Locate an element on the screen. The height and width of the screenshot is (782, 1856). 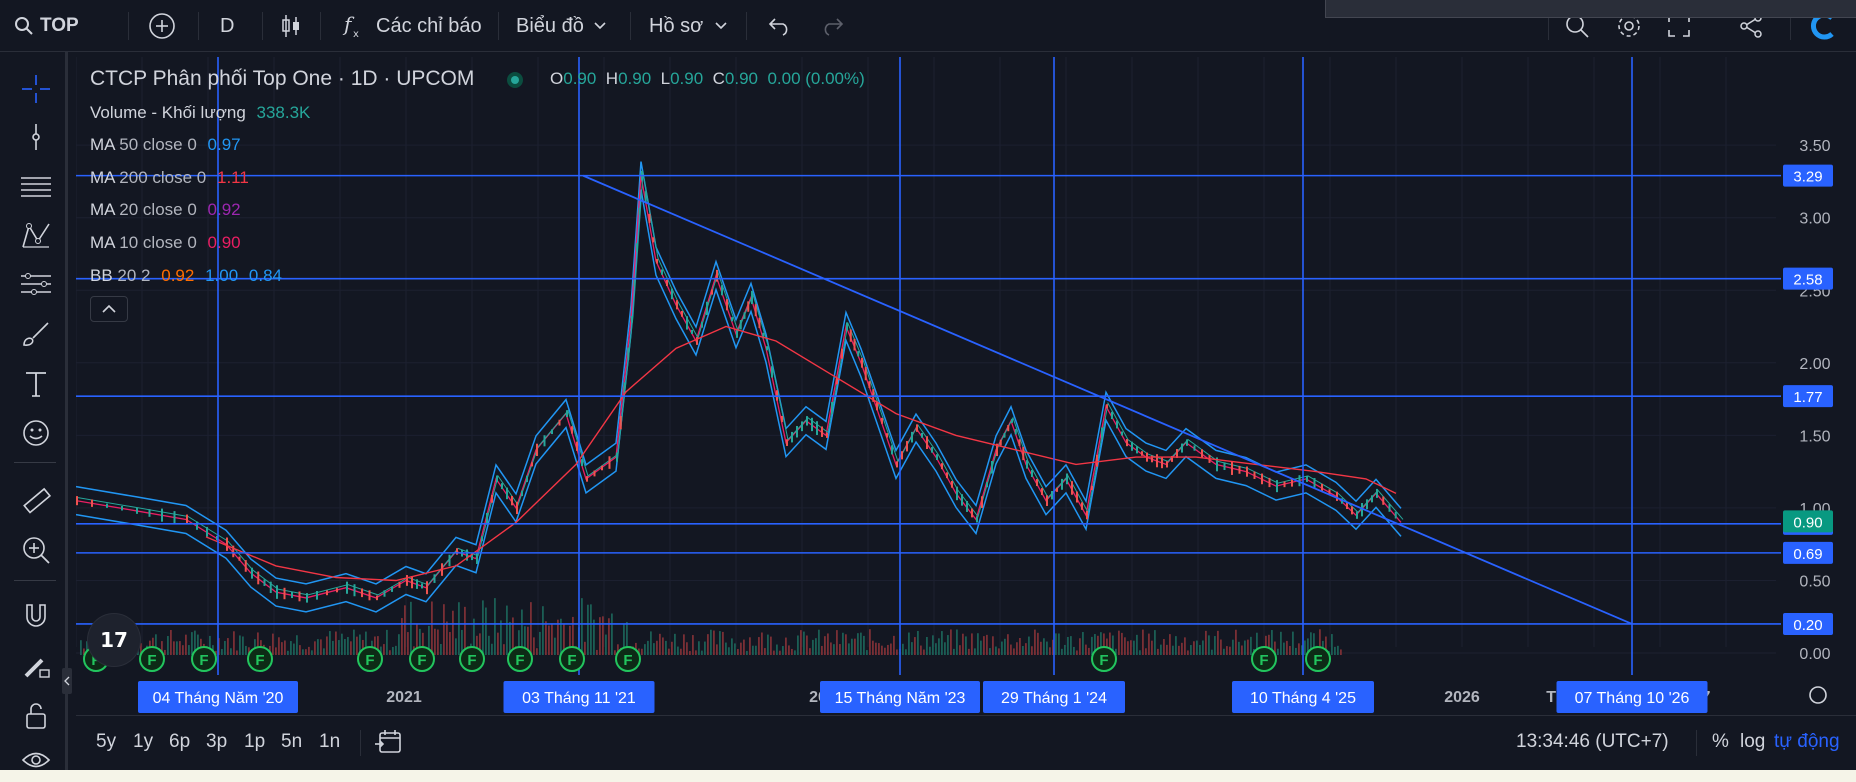
auto-scale-toggle: tự động is located at coordinates (1807, 742).